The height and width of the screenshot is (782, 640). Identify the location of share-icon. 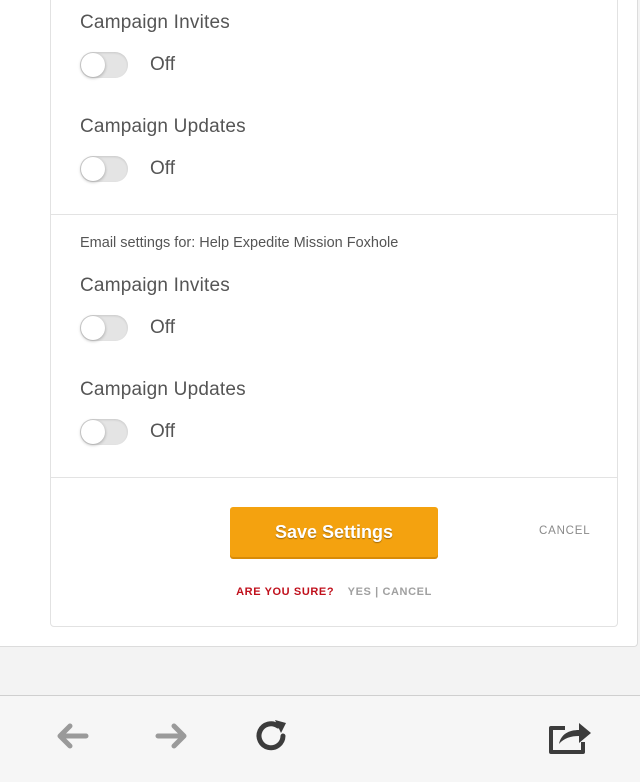
(570, 738).